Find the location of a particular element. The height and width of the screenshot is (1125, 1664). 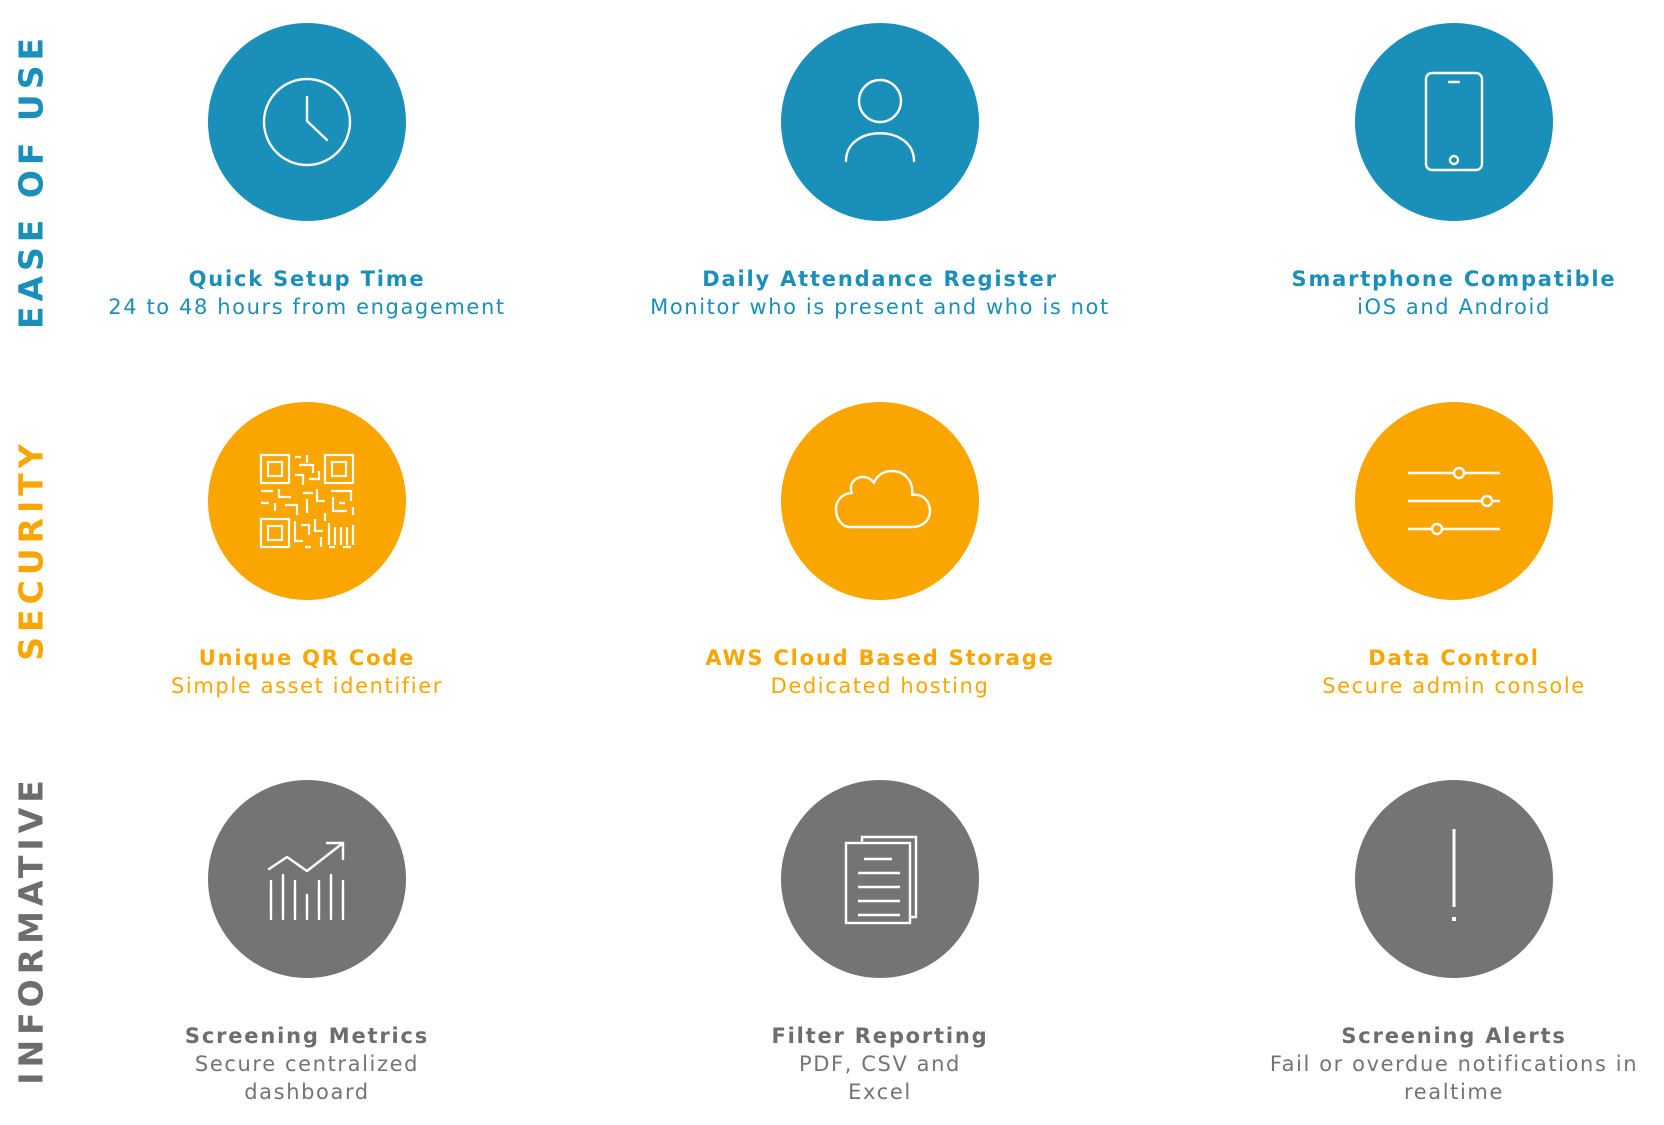

feature-title: AWS Cloud Based Storage is located at coordinates (880, 658).